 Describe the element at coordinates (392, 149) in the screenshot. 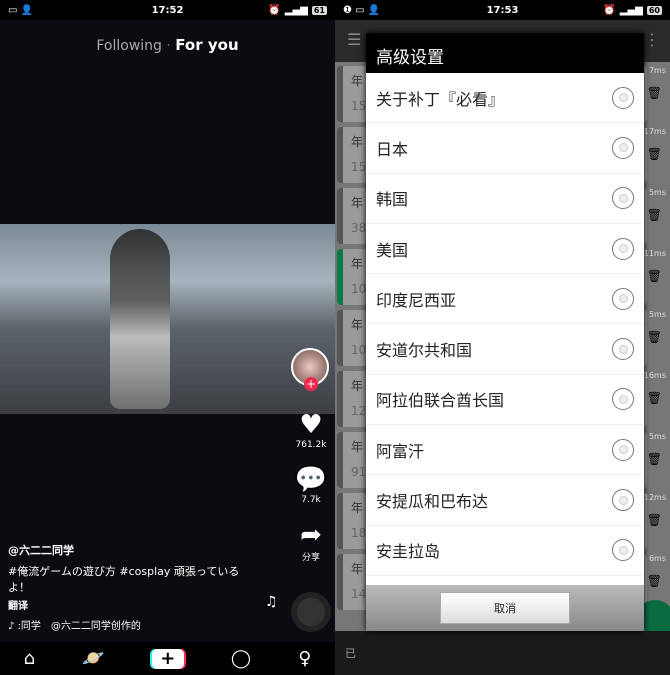

I see `option-label: 日本` at that location.